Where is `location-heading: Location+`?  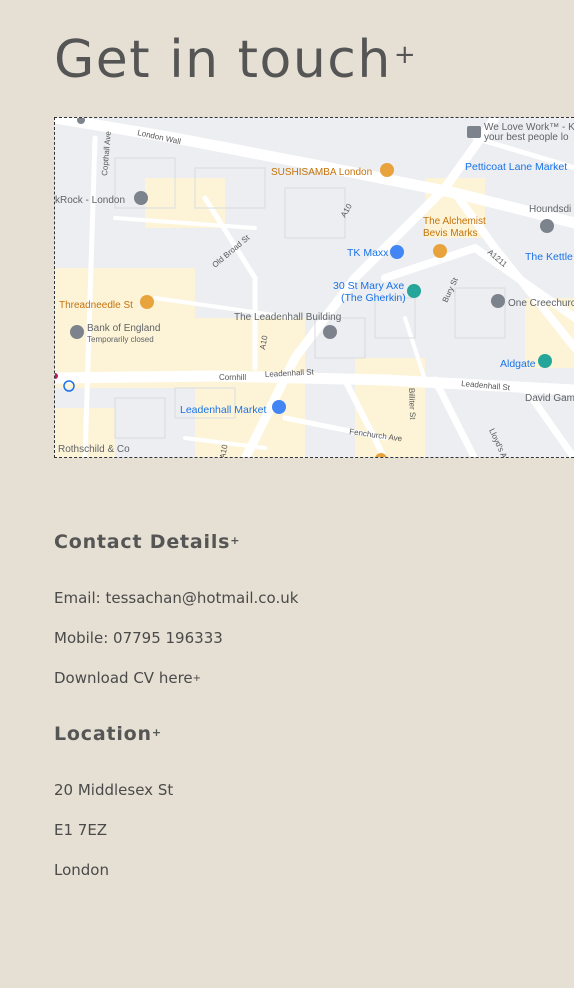 location-heading: Location+ is located at coordinates (108, 734).